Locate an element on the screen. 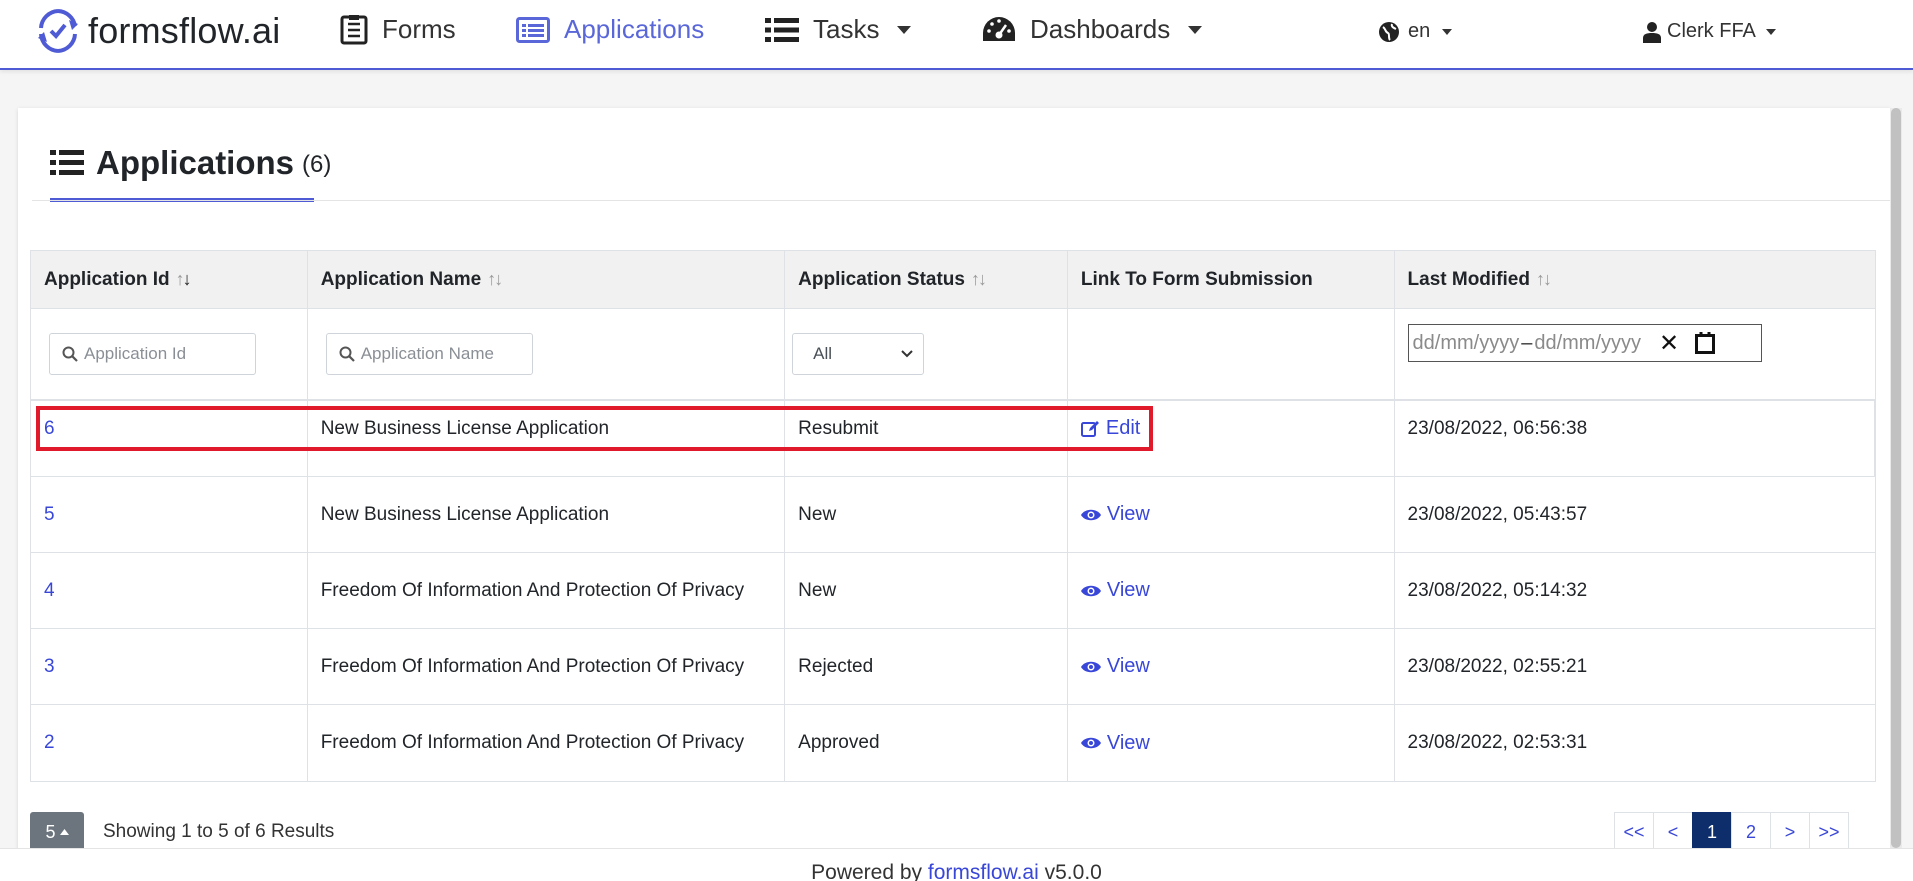 The width and height of the screenshot is (1913, 881). nav-applications-label: Applications is located at coordinates (634, 29).